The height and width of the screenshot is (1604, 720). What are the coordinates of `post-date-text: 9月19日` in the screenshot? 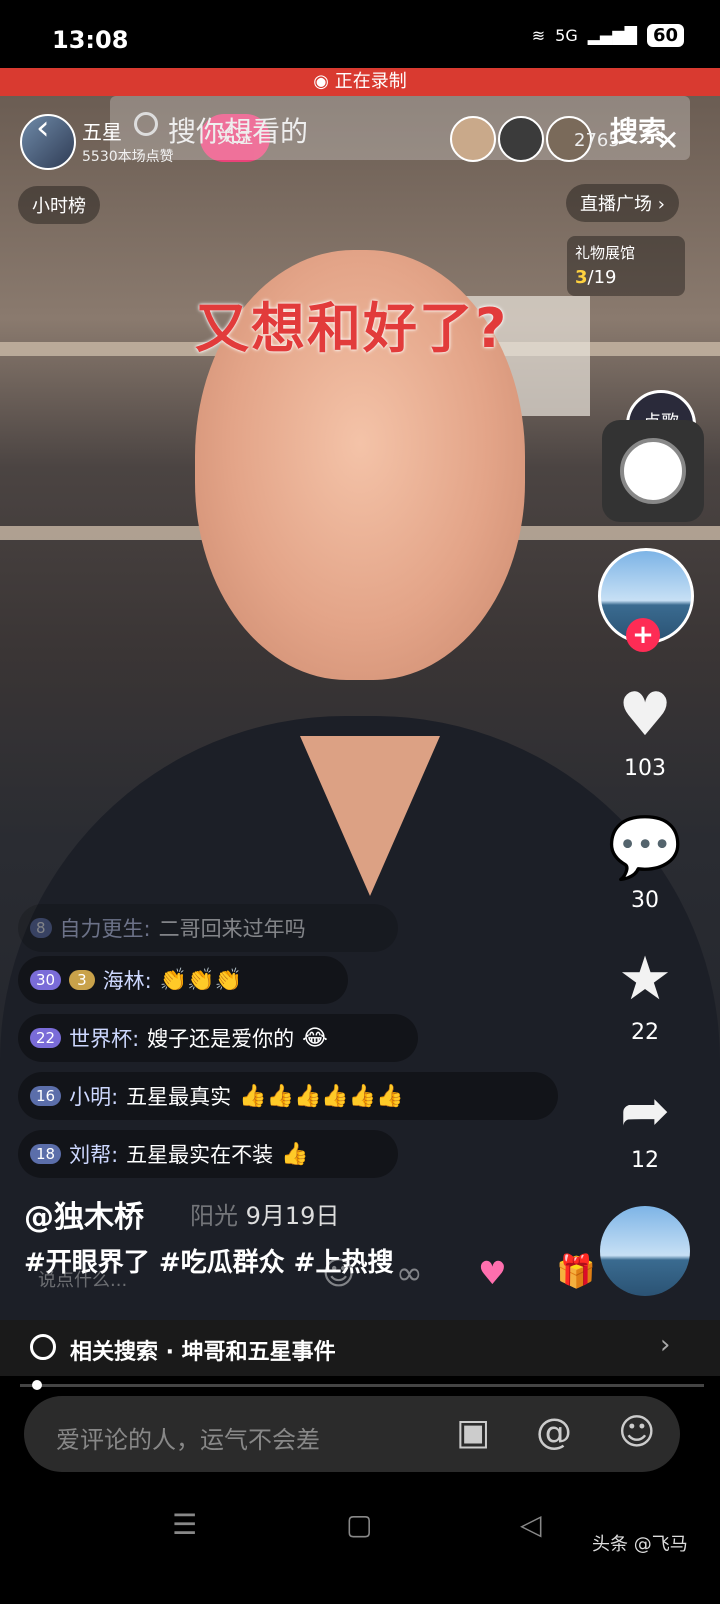 It's located at (292, 1216).